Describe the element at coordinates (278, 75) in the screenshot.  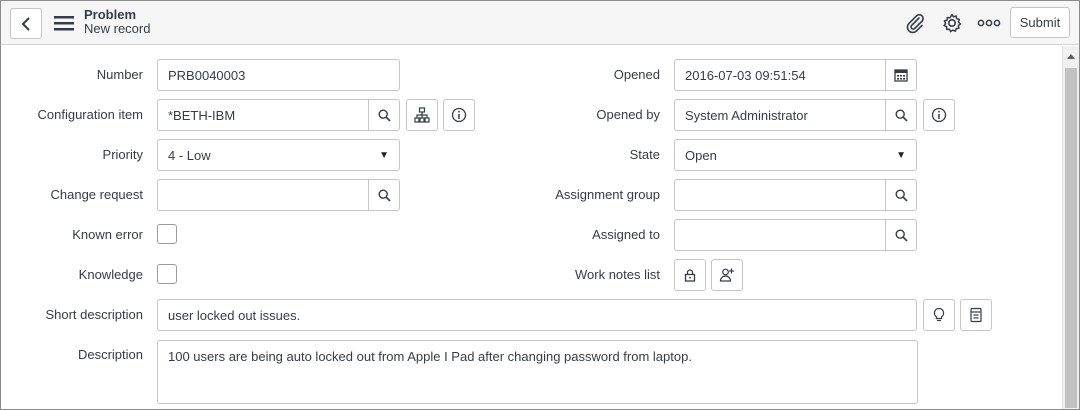
I see `number-field: PRB0040003` at that location.